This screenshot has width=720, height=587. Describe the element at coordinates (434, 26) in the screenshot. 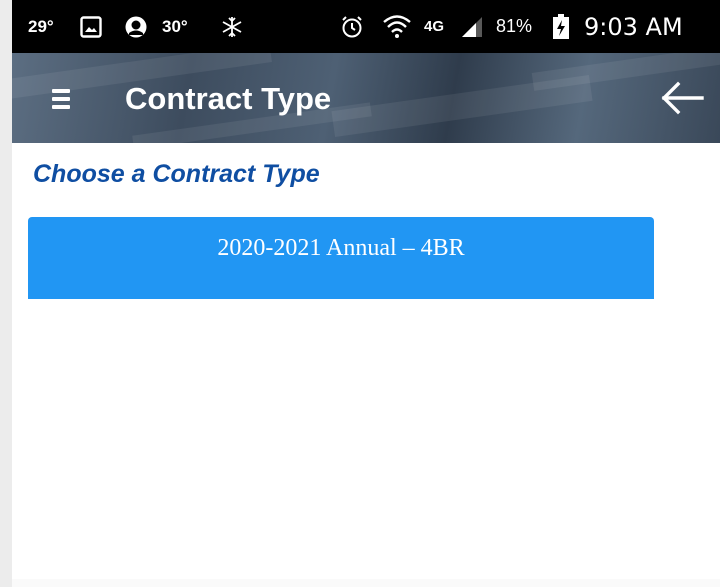

I see `network-type: 4G` at that location.